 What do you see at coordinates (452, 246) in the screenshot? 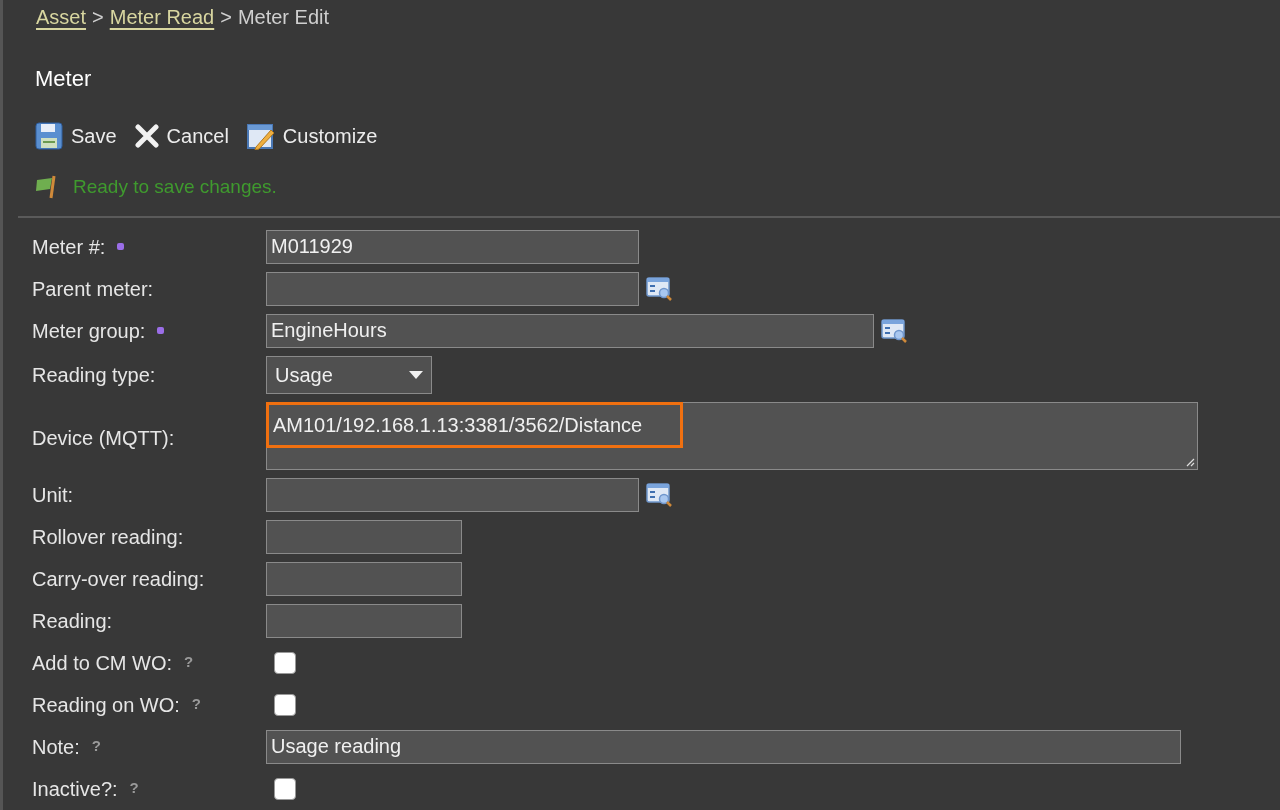
I see `text-field: M011929` at bounding box center [452, 246].